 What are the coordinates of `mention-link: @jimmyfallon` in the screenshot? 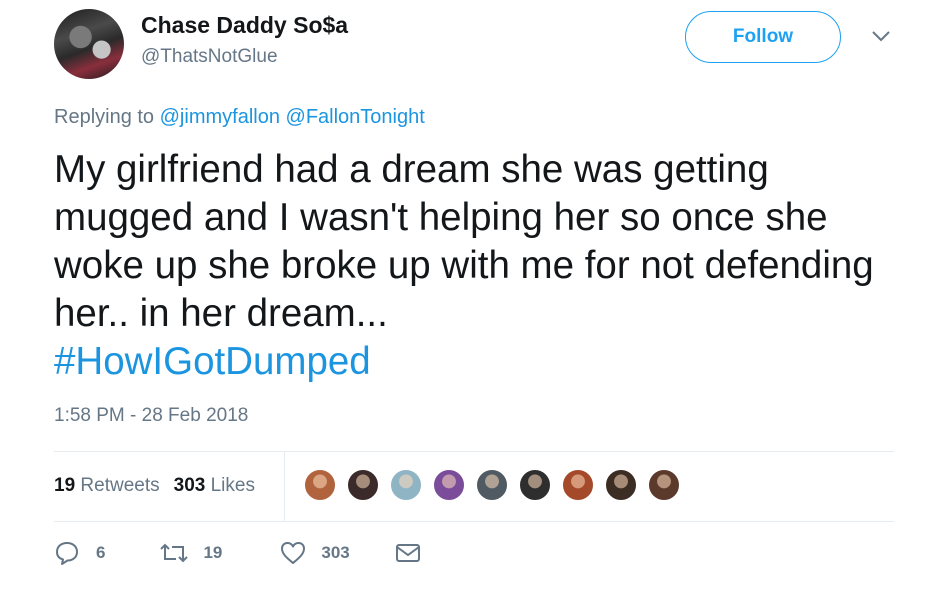 It's located at (220, 117).